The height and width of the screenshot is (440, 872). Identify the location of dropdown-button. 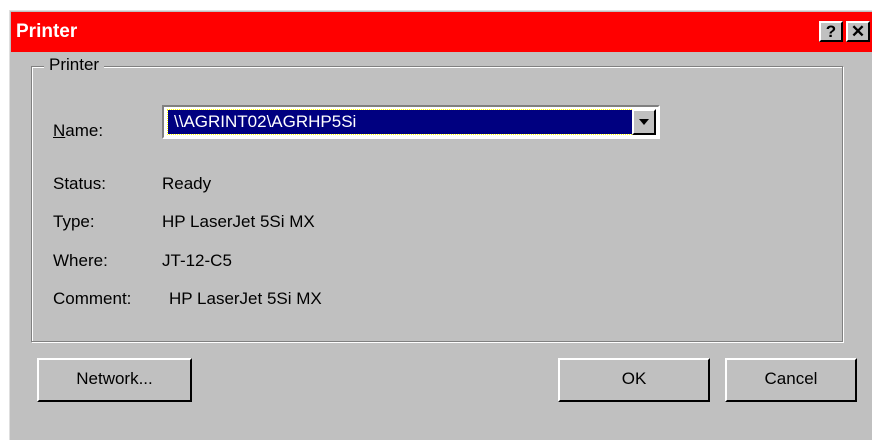
(644, 122).